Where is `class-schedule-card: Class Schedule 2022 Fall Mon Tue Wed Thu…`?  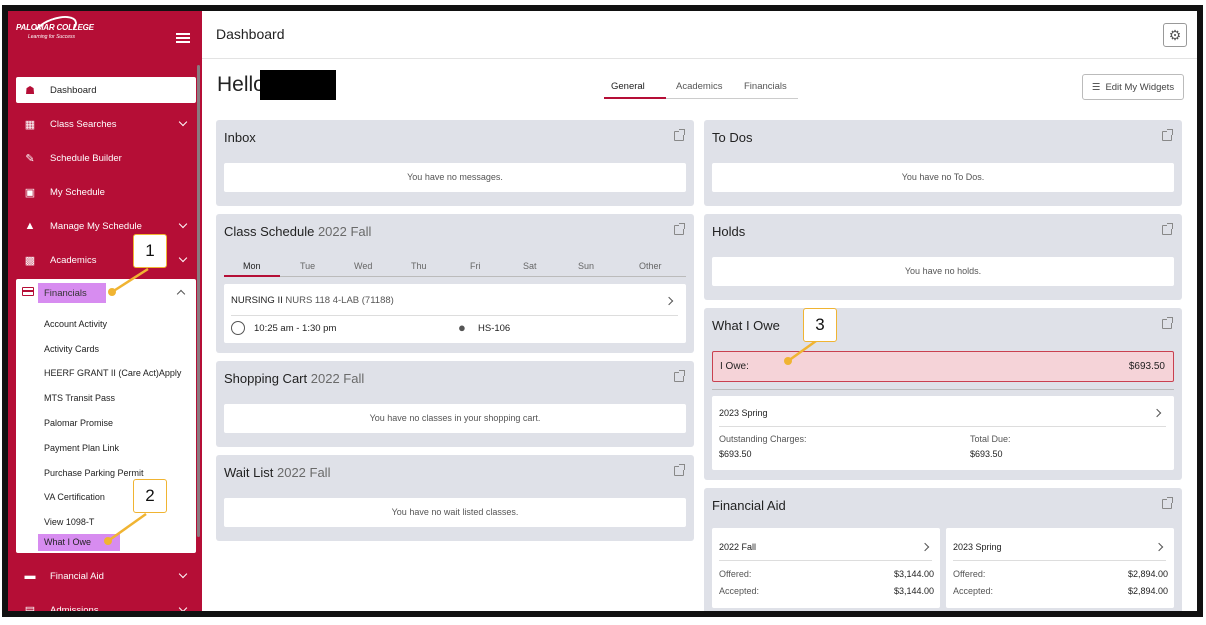 class-schedule-card: Class Schedule 2022 Fall Mon Tue Wed Thu… is located at coordinates (455, 283).